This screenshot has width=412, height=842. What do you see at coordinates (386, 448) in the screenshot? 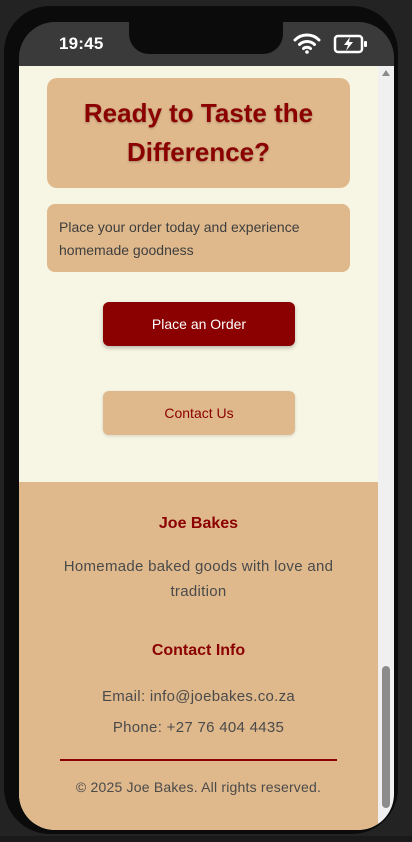
I see `scrollbar` at bounding box center [386, 448].